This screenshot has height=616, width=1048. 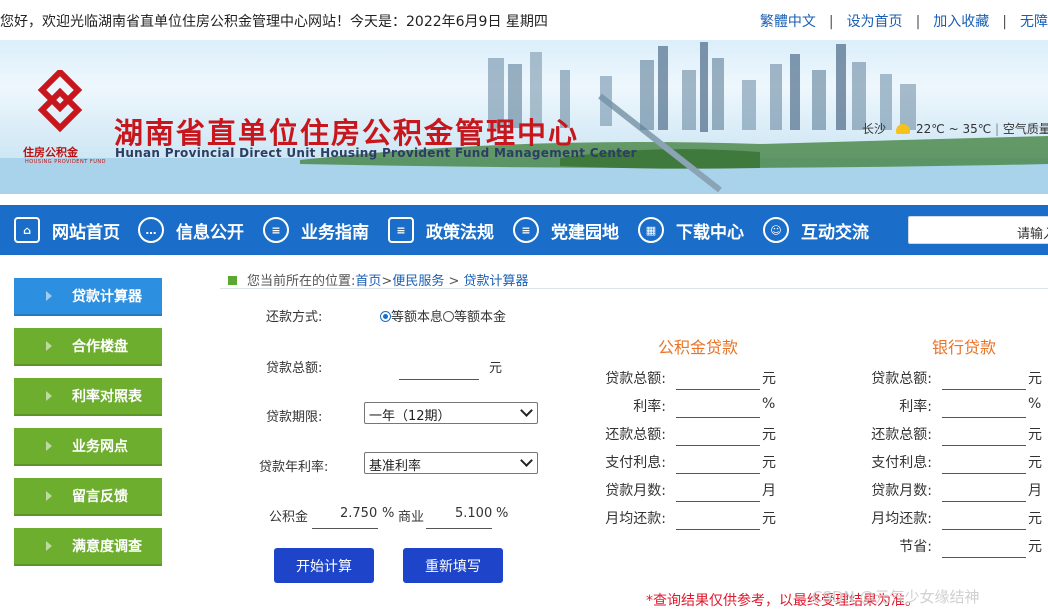 What do you see at coordinates (635, 463) in the screenshot?
I see `gjj-result-label: 支付利息:` at bounding box center [635, 463].